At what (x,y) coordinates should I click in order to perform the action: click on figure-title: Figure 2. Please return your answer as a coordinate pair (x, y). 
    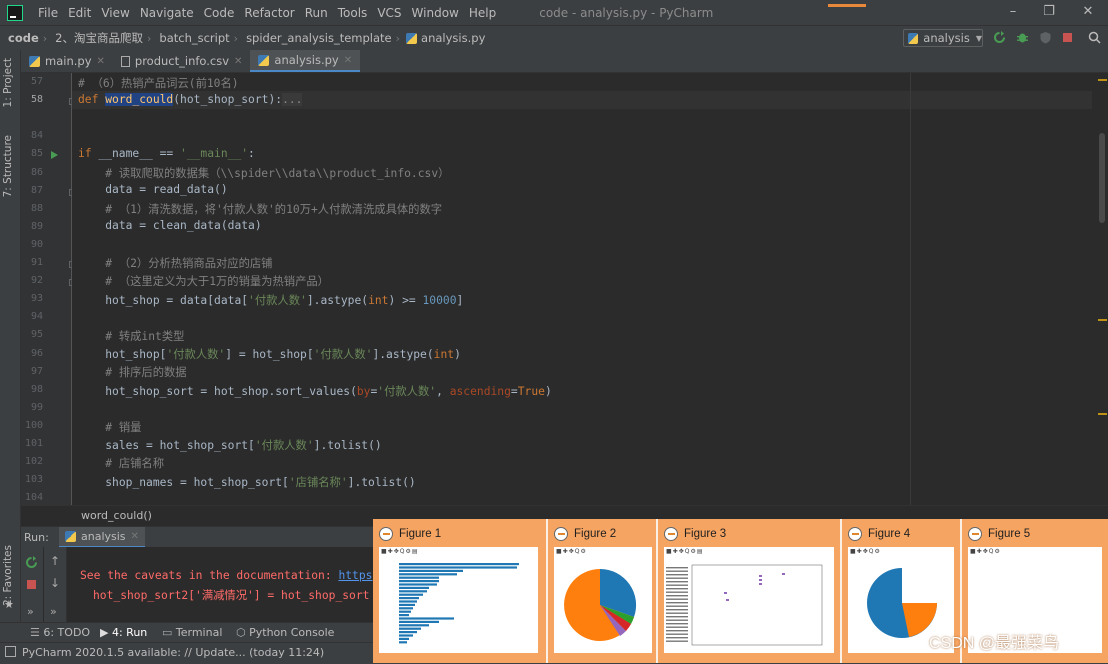
    Looking at the image, I should click on (595, 534).